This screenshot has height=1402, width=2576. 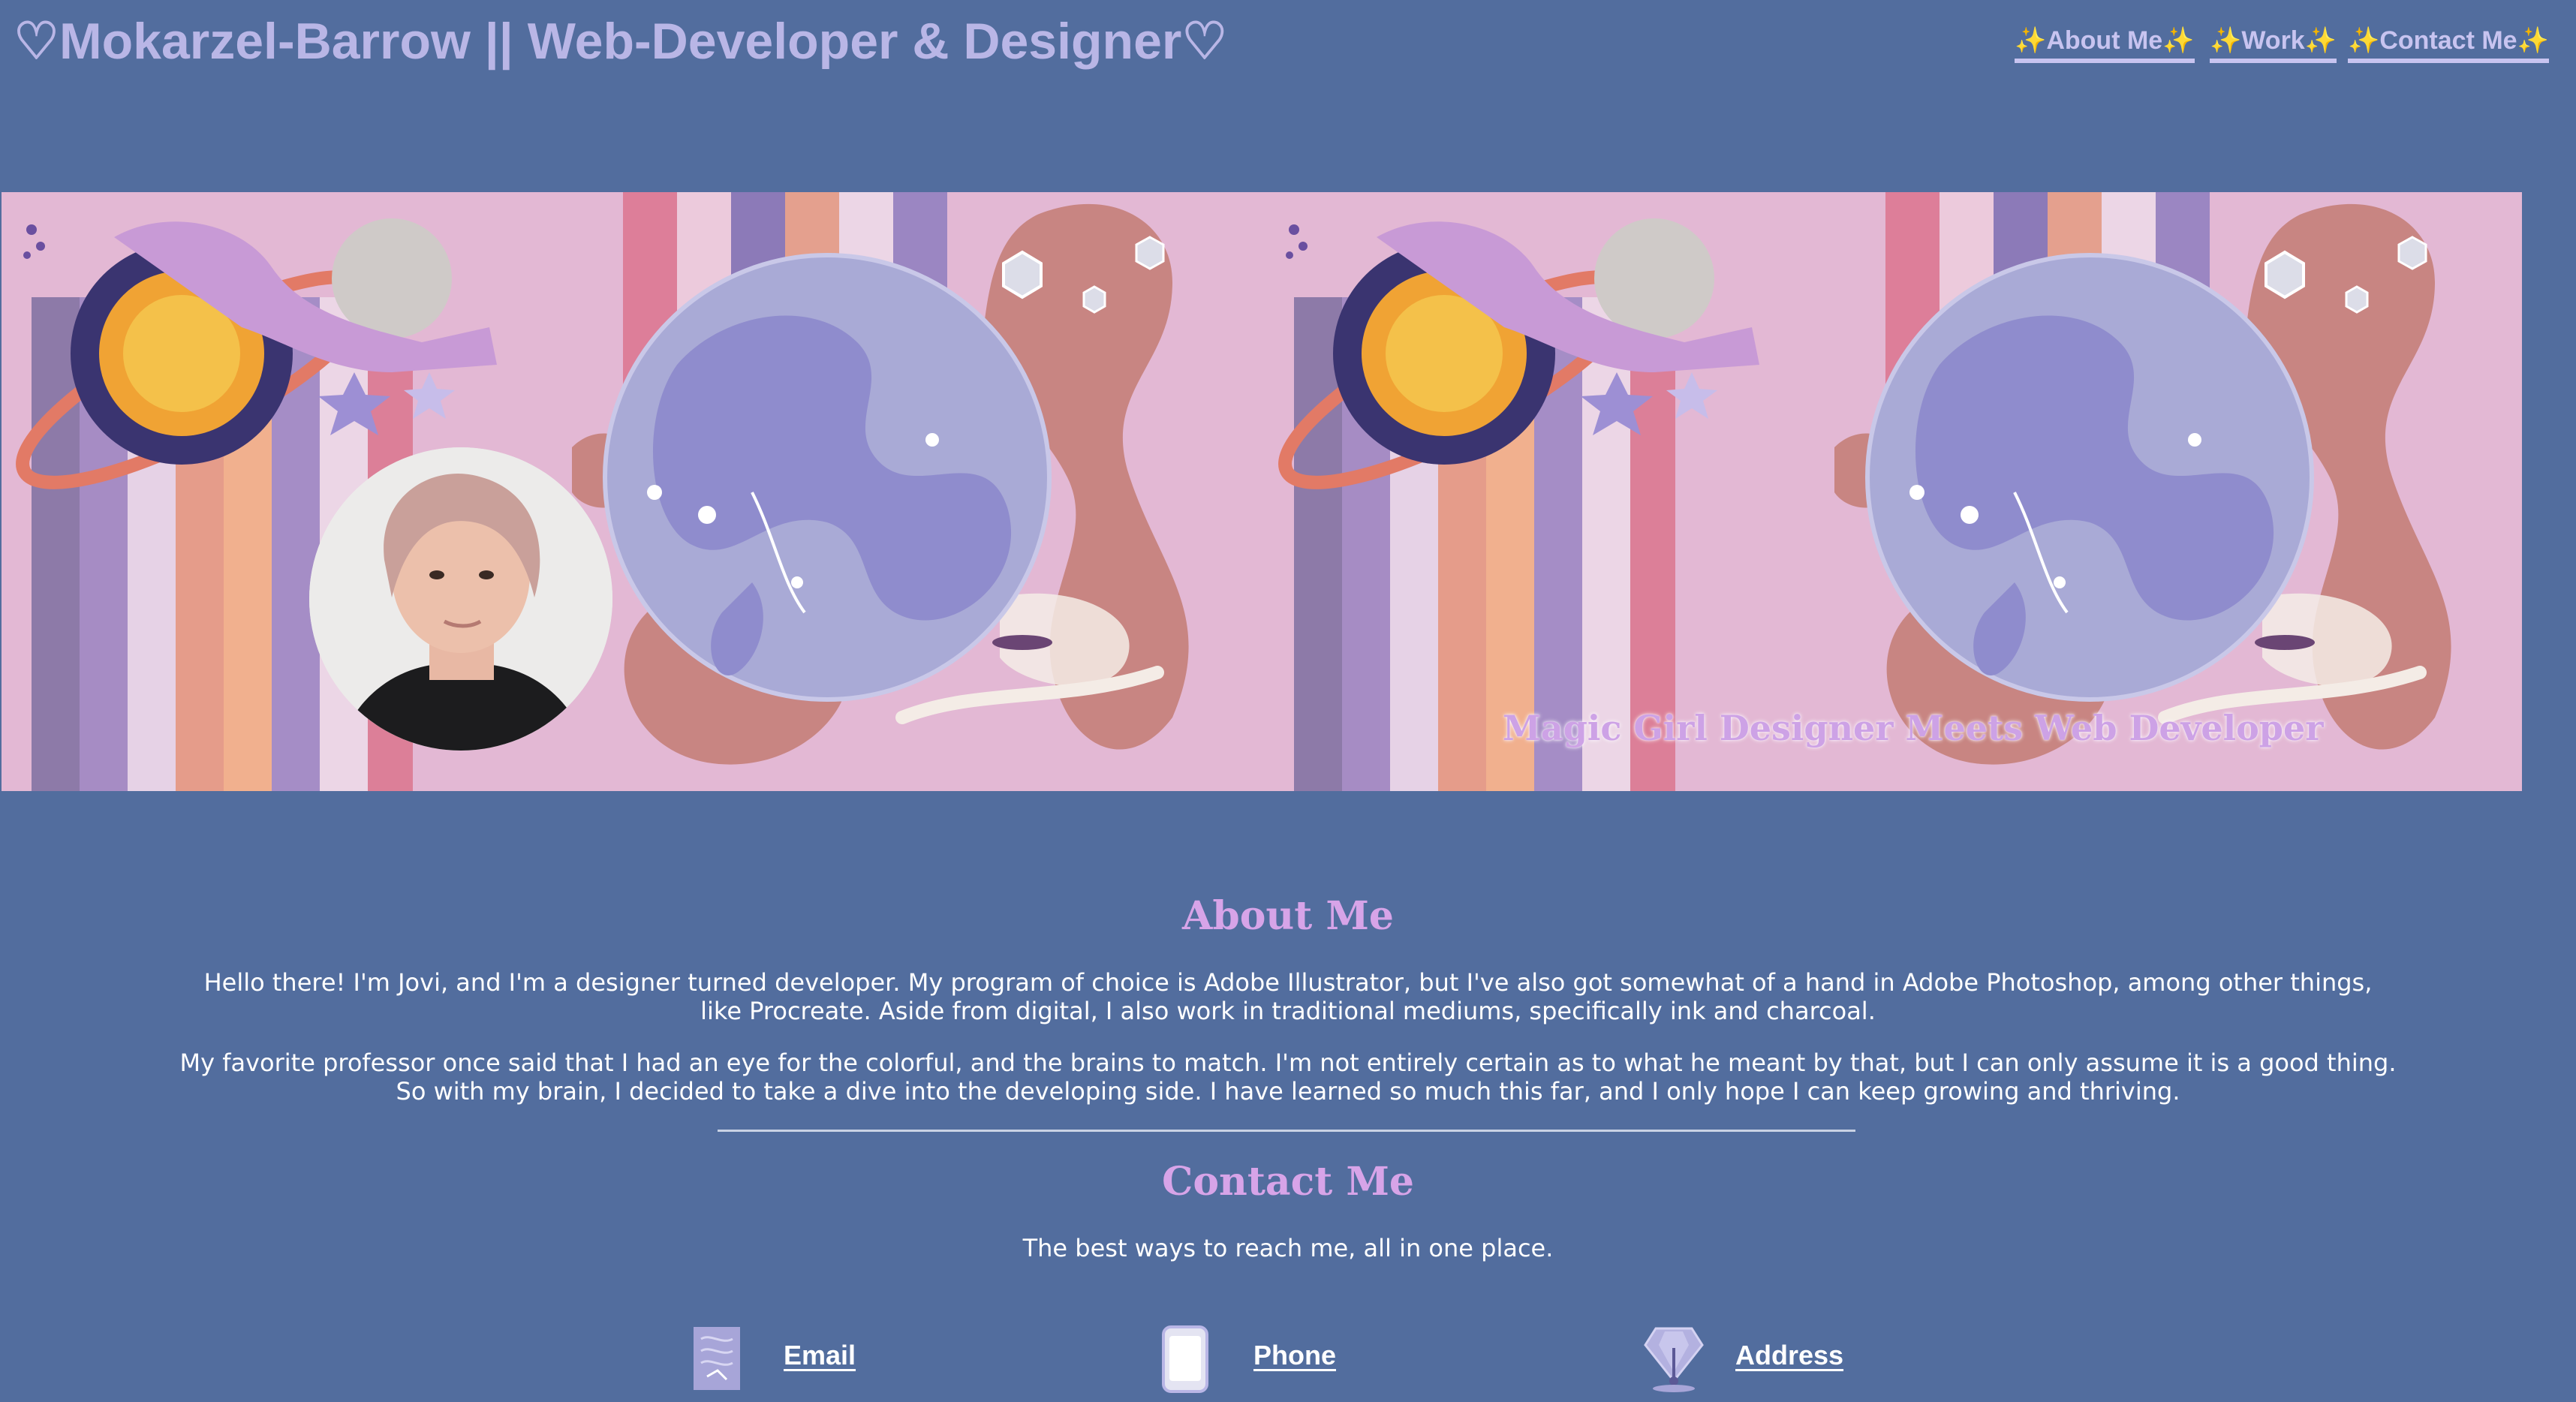 I want to click on phone-icon, so click(x=1185, y=1360).